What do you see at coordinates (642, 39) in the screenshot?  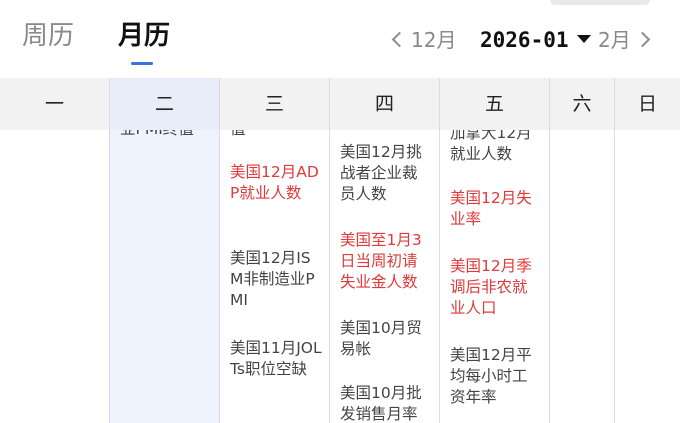 I see `chevron-right-icon` at bounding box center [642, 39].